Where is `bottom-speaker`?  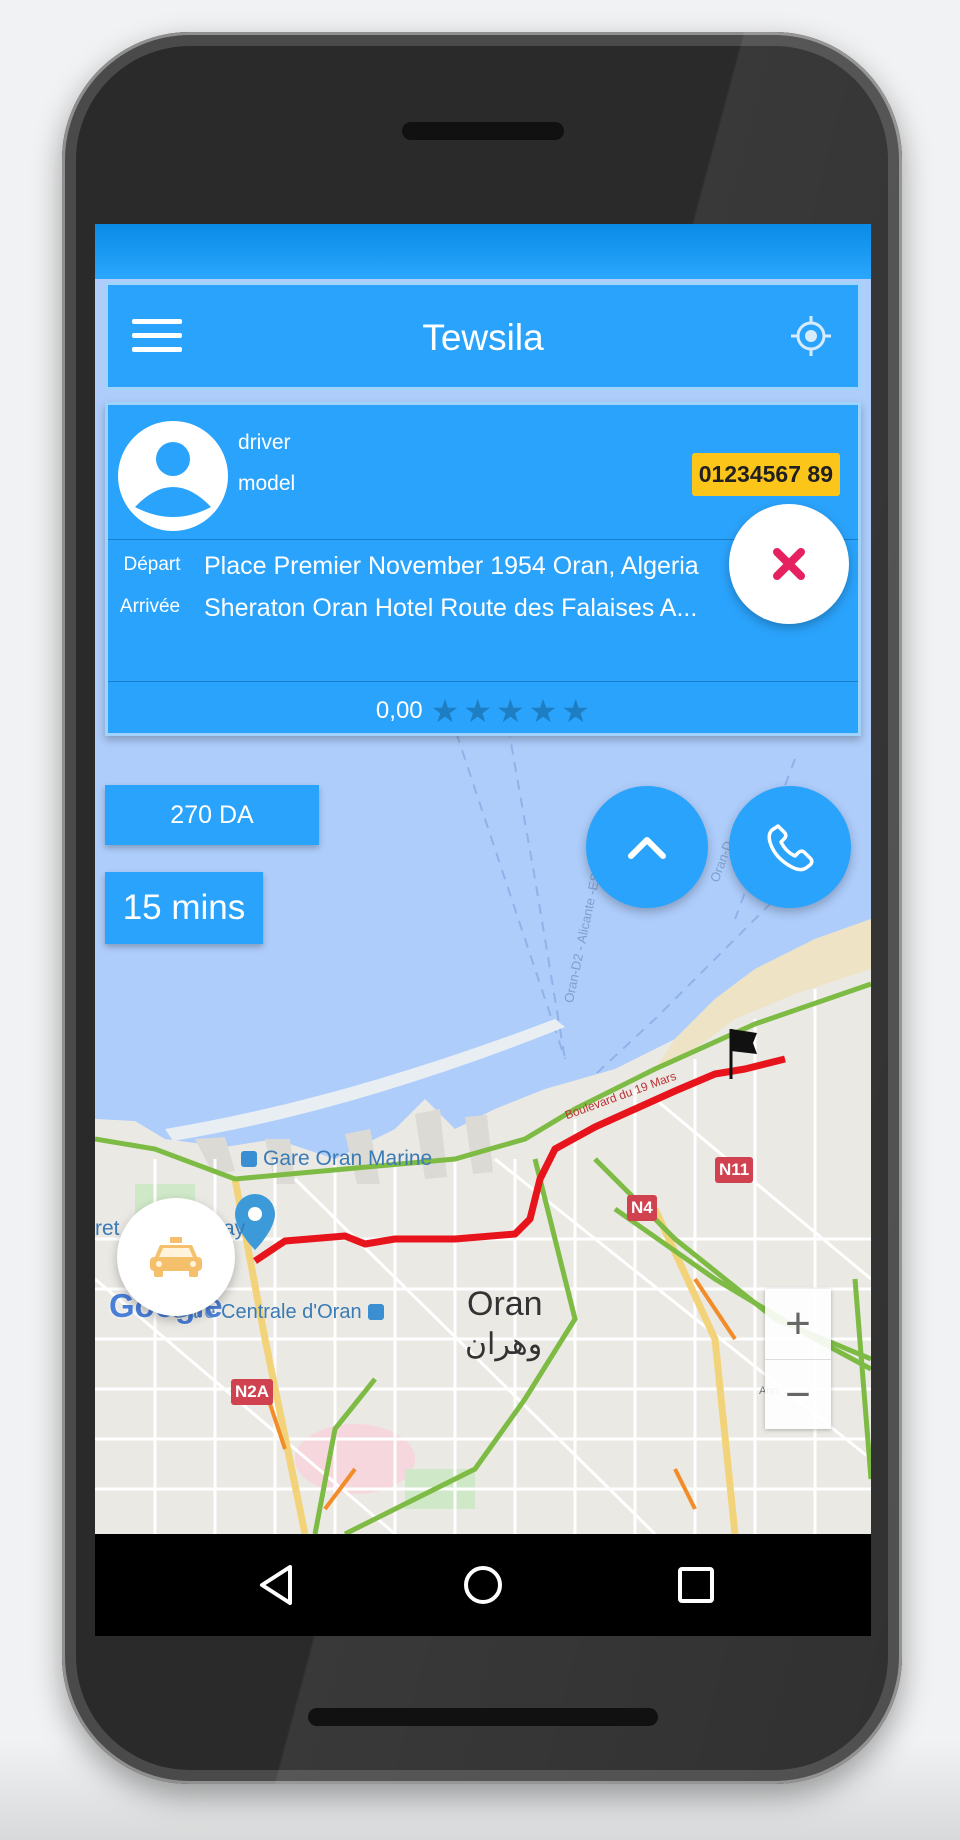 bottom-speaker is located at coordinates (483, 1717).